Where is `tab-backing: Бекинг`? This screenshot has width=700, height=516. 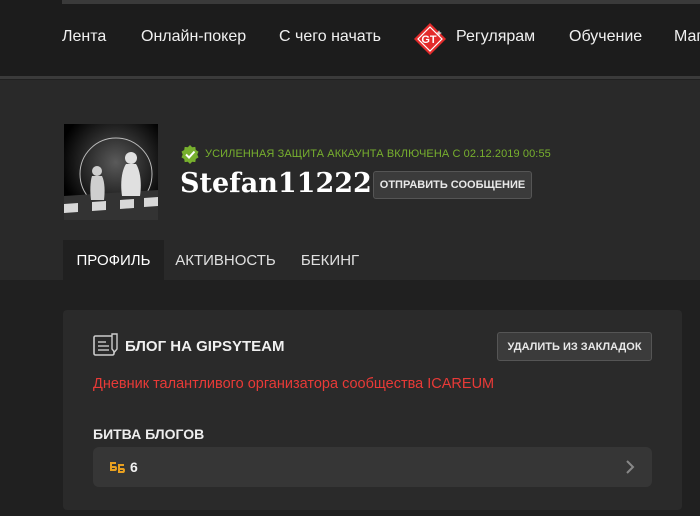 tab-backing: Бекинг is located at coordinates (330, 260).